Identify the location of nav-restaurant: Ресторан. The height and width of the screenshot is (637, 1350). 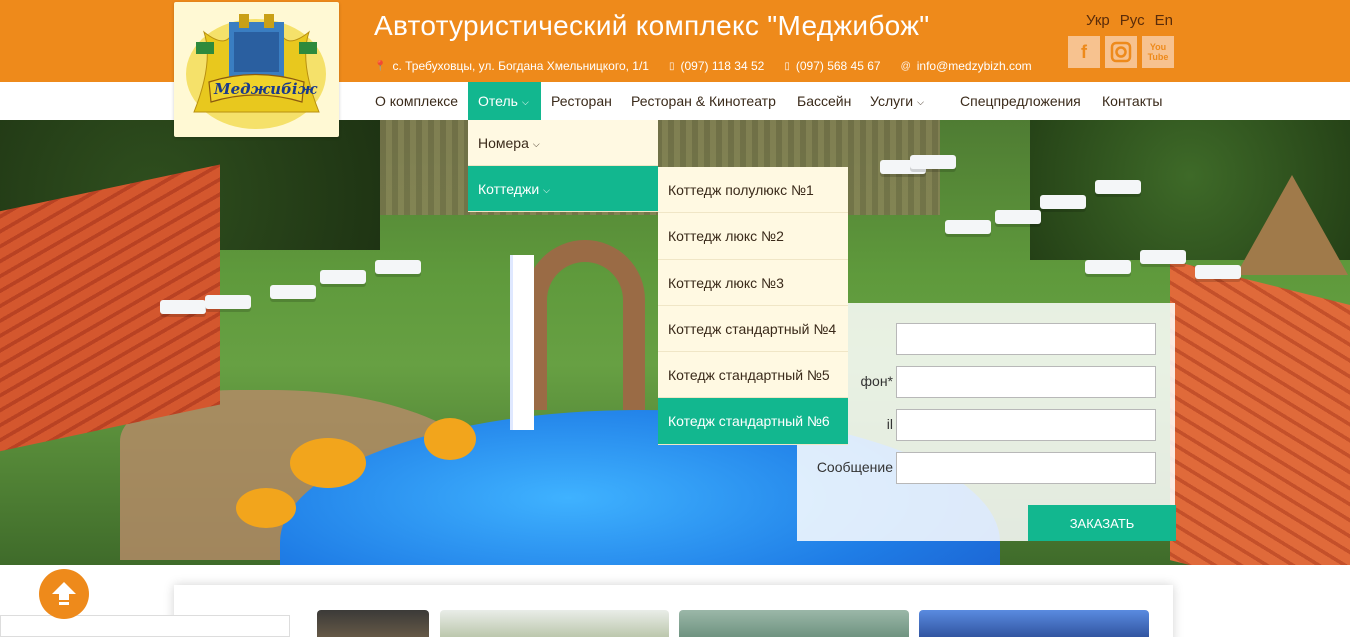
(581, 101).